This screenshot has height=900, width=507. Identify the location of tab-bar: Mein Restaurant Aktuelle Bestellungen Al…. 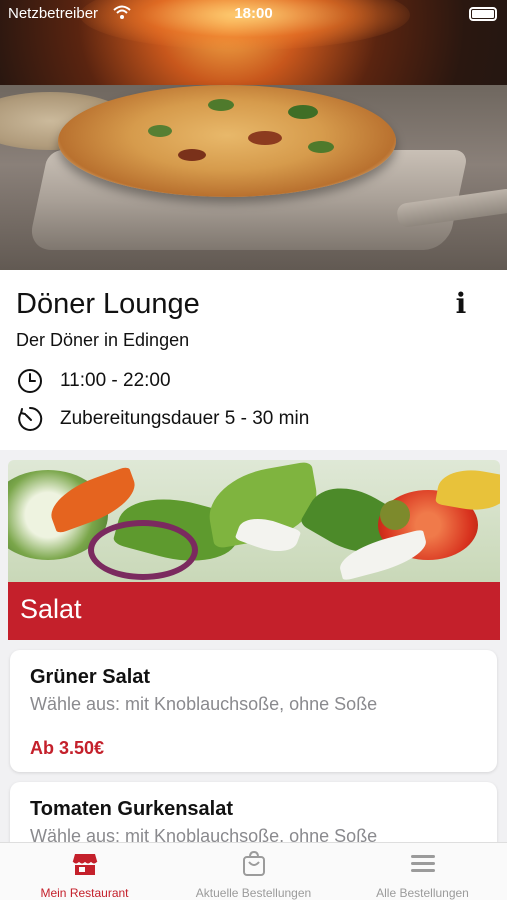
(253, 871).